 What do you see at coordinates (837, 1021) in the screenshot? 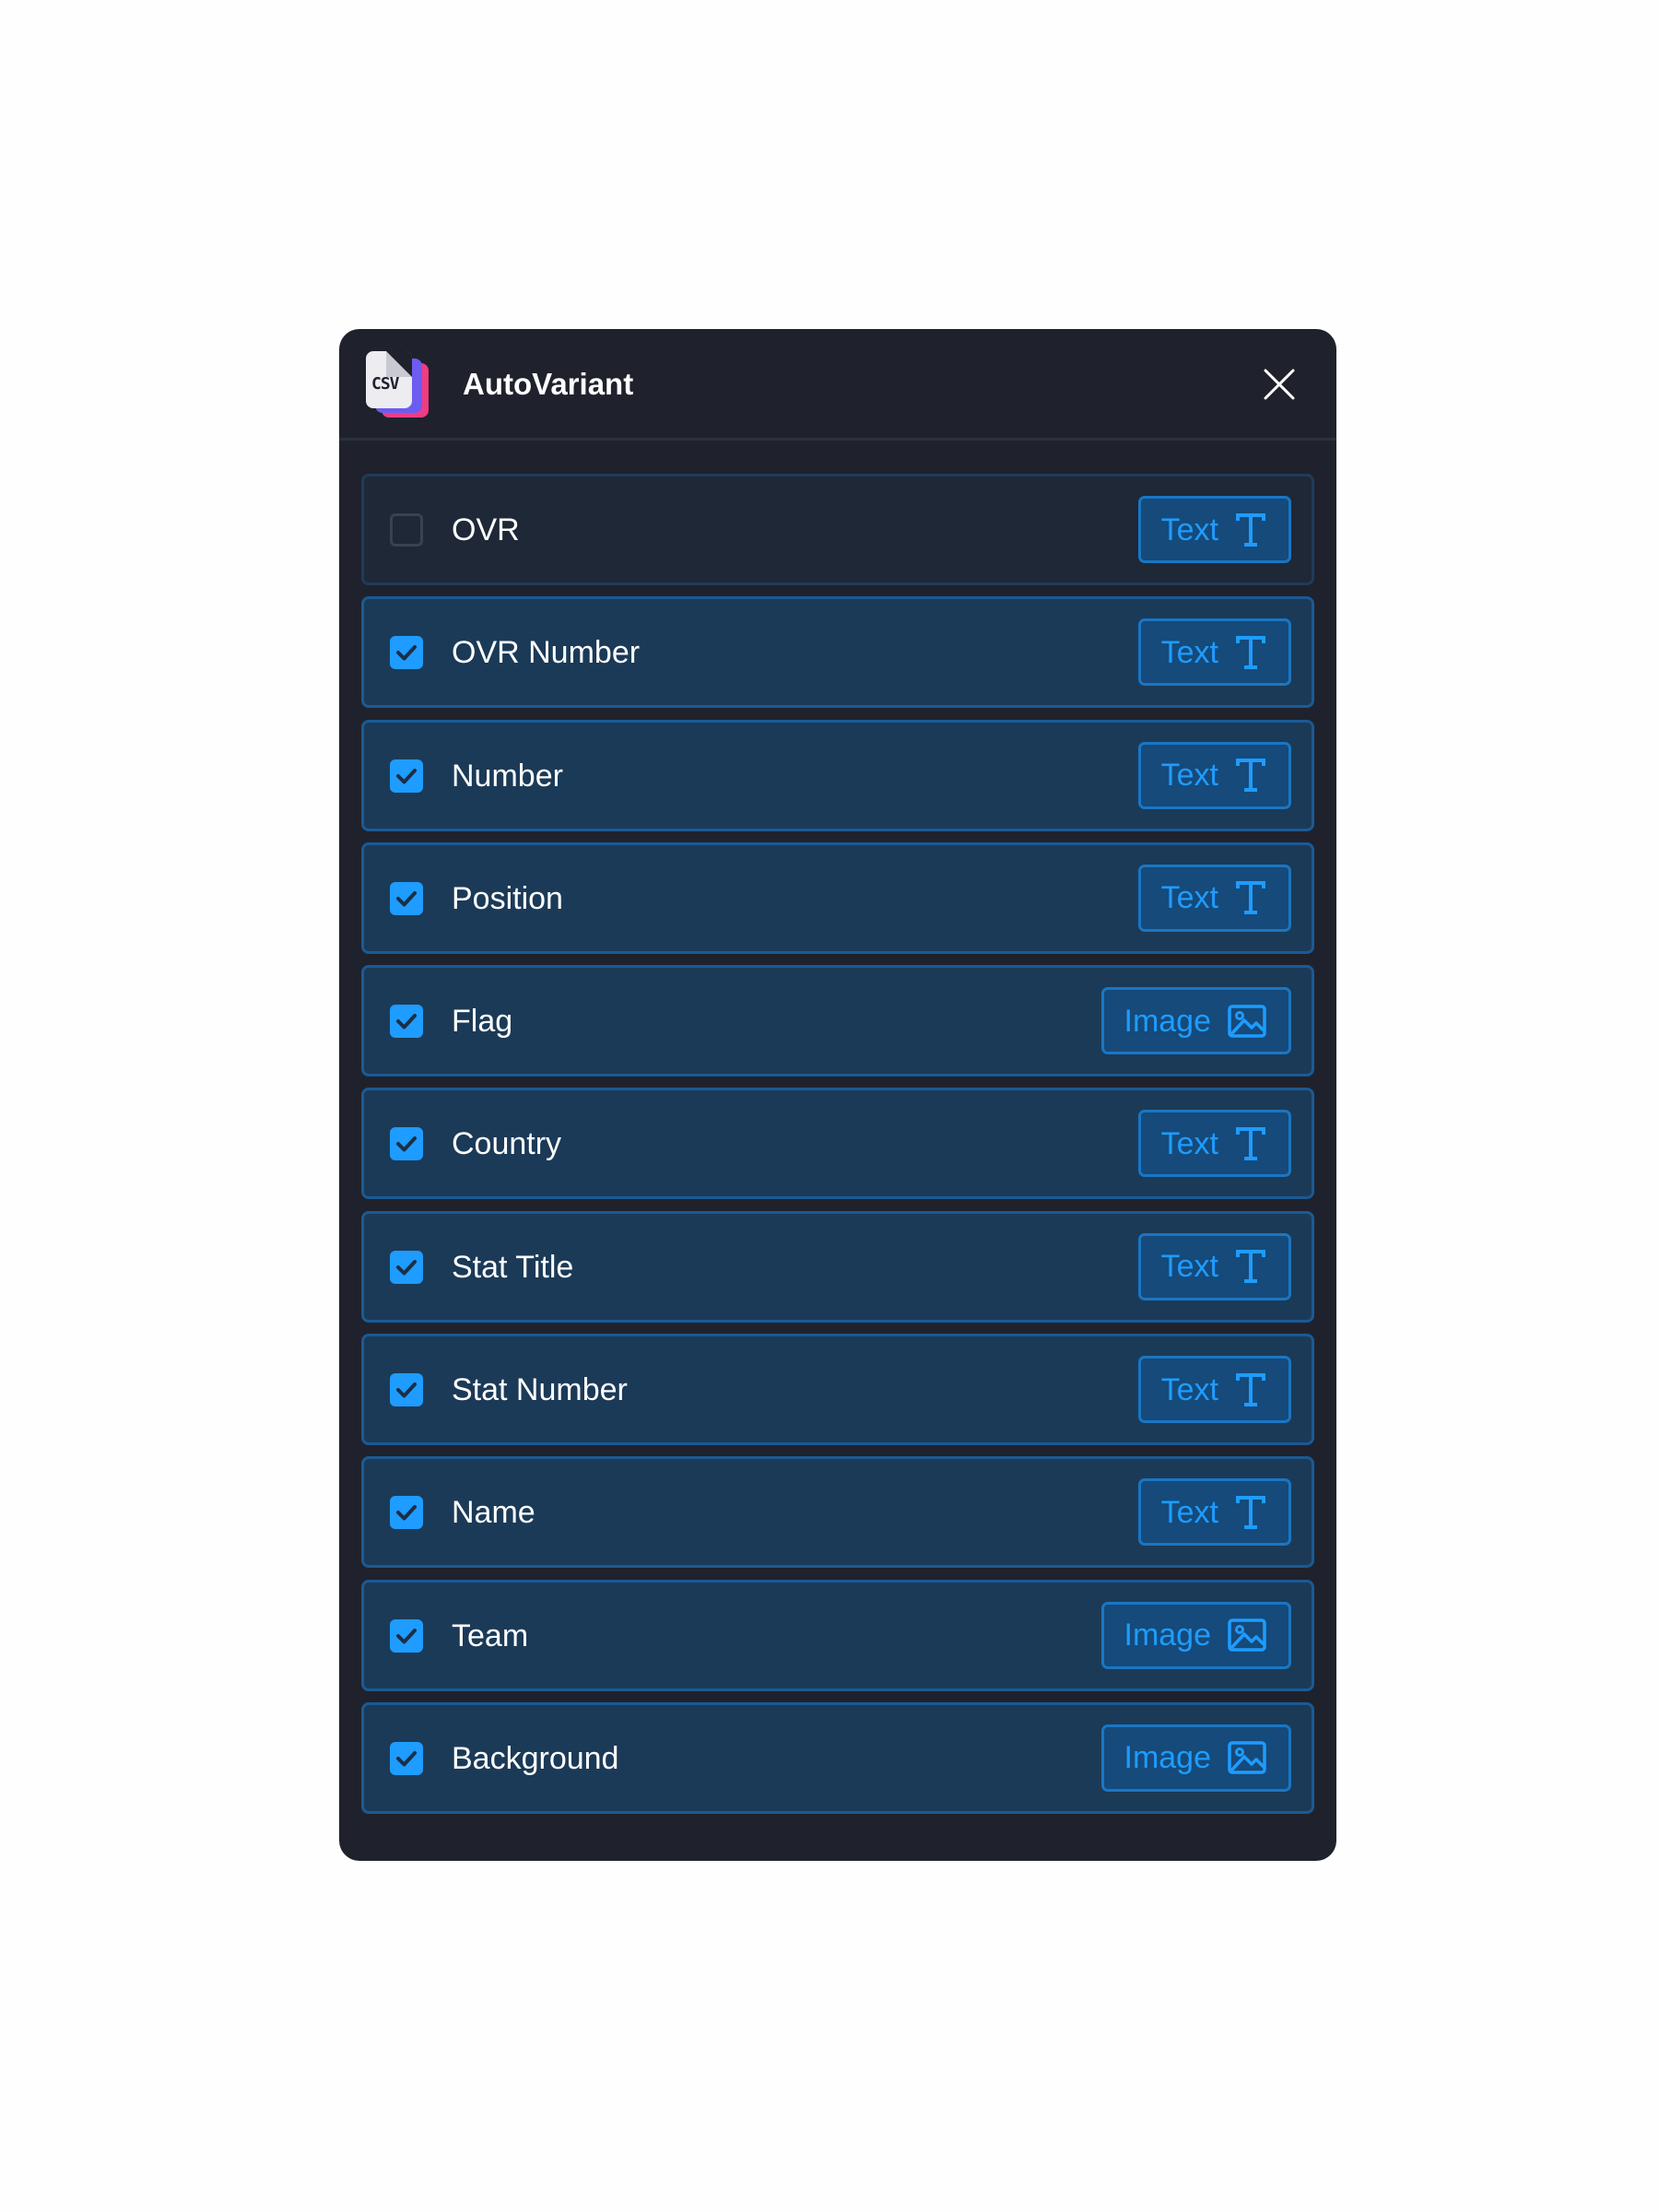
I see `field-row: Flag Image` at bounding box center [837, 1021].